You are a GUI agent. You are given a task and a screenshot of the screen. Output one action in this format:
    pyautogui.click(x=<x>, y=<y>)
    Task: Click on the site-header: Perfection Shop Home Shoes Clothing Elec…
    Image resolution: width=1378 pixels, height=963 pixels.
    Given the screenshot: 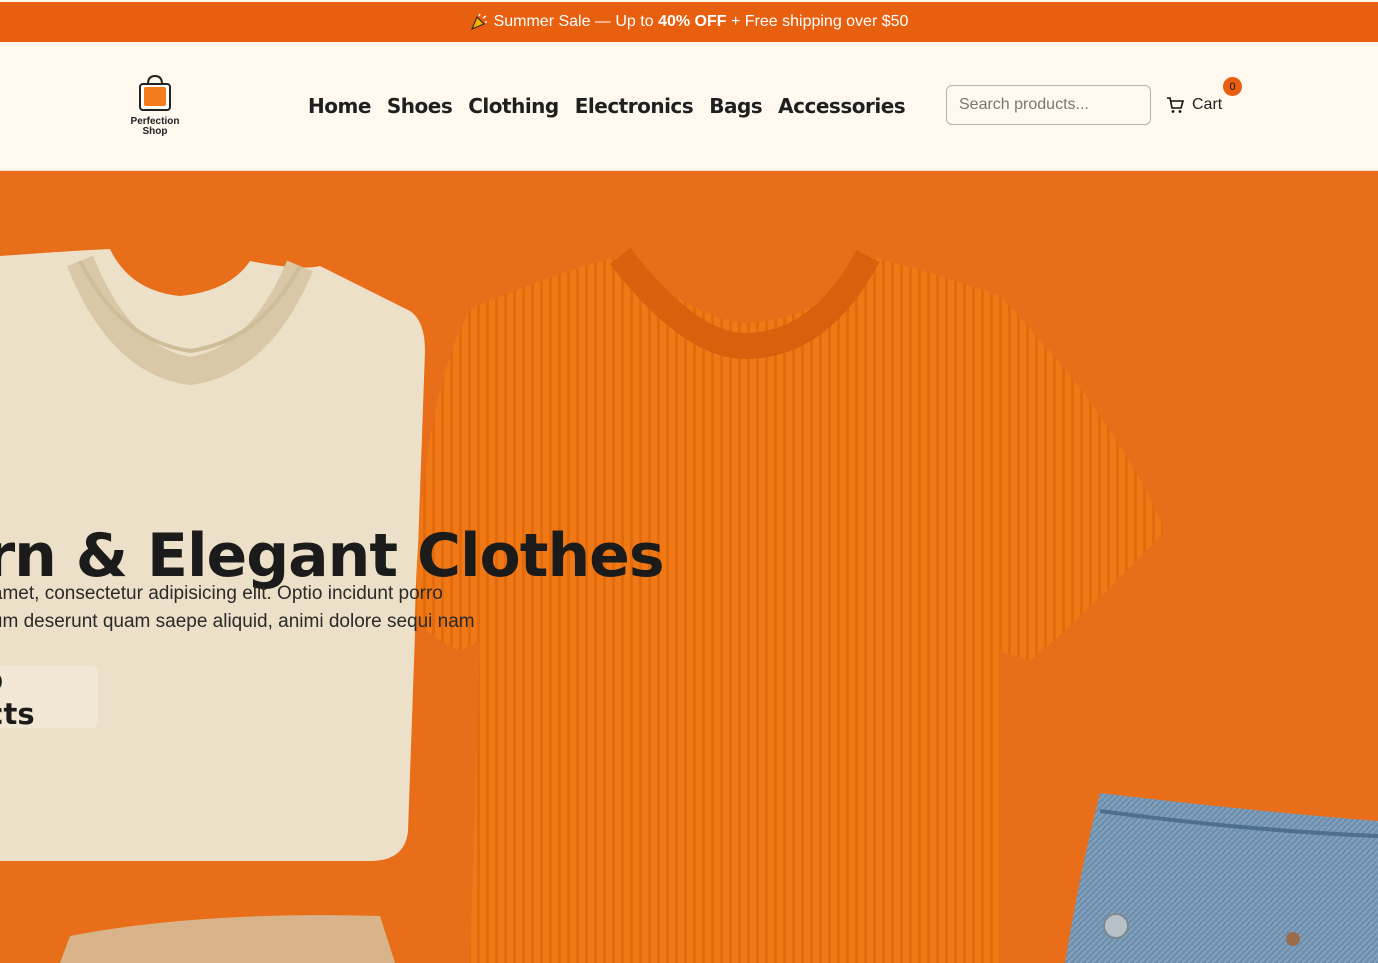 What is the action you would take?
    pyautogui.click(x=689, y=106)
    